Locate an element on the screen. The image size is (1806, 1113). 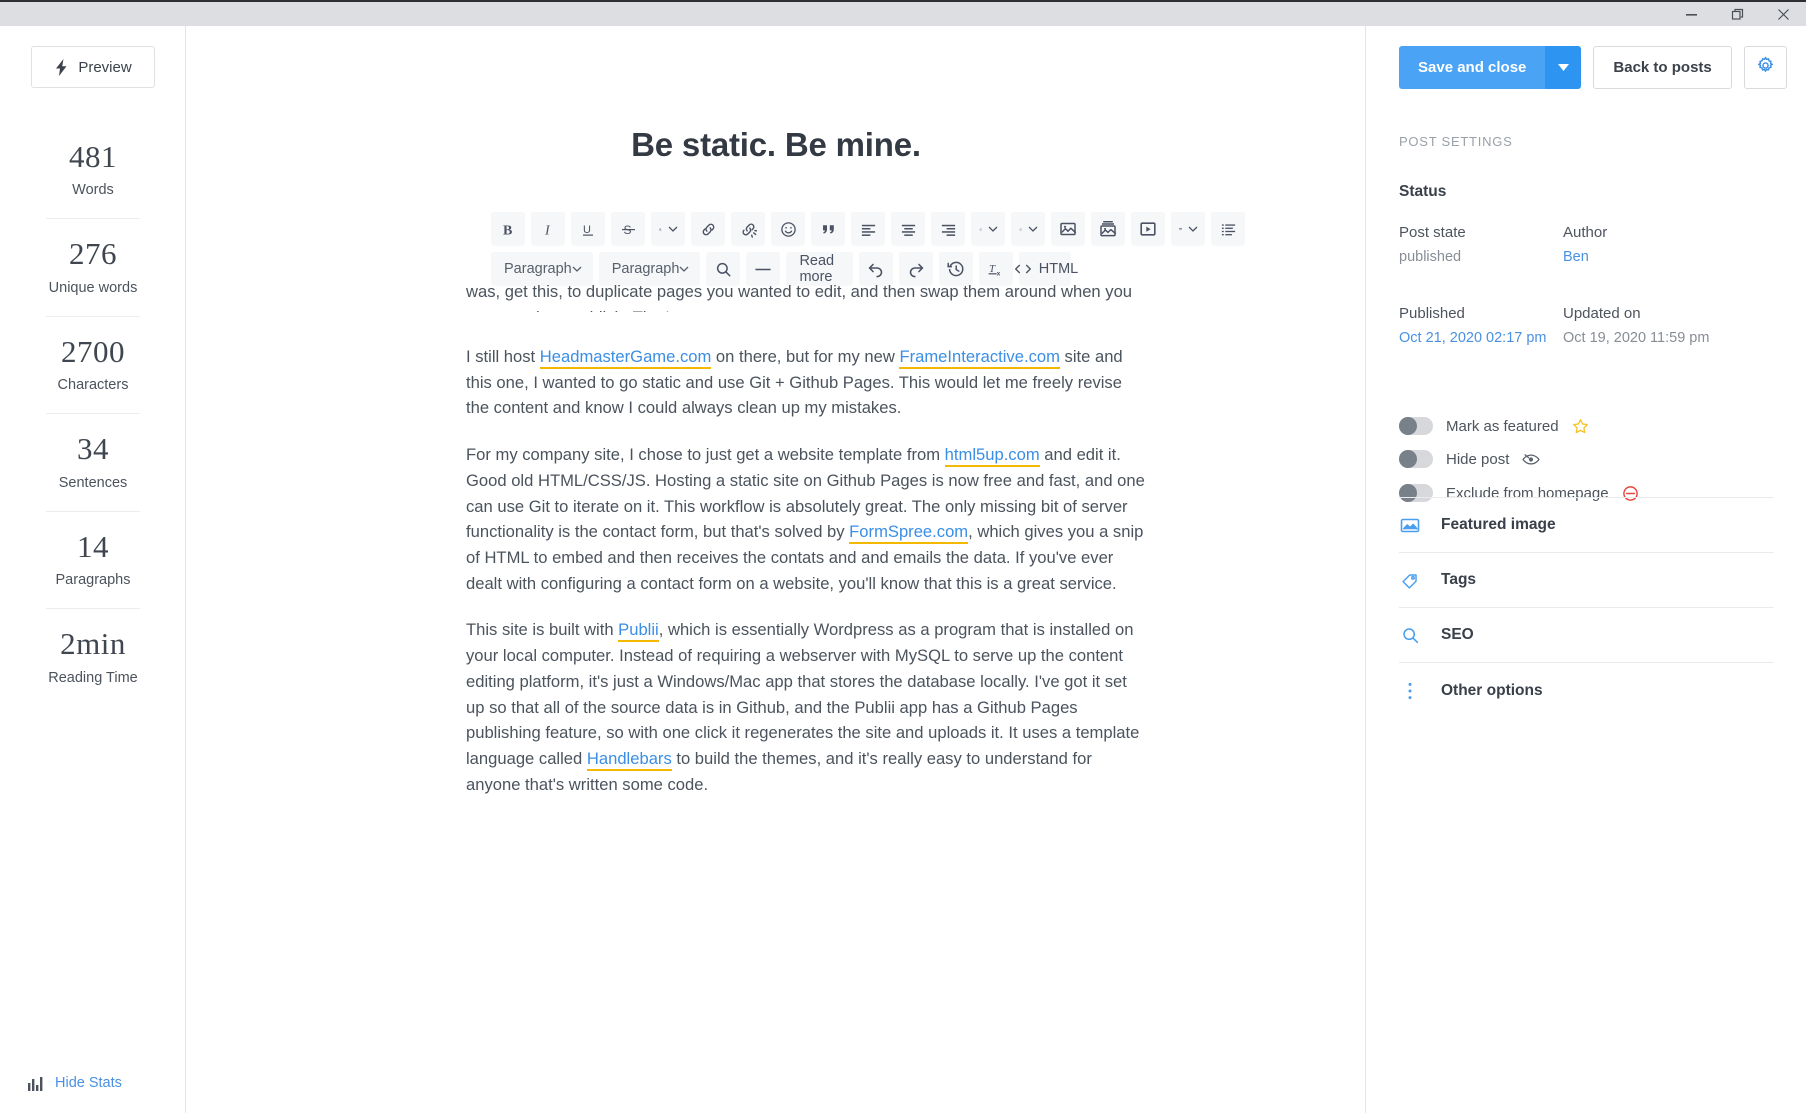
window-title-bar is located at coordinates (903, 13).